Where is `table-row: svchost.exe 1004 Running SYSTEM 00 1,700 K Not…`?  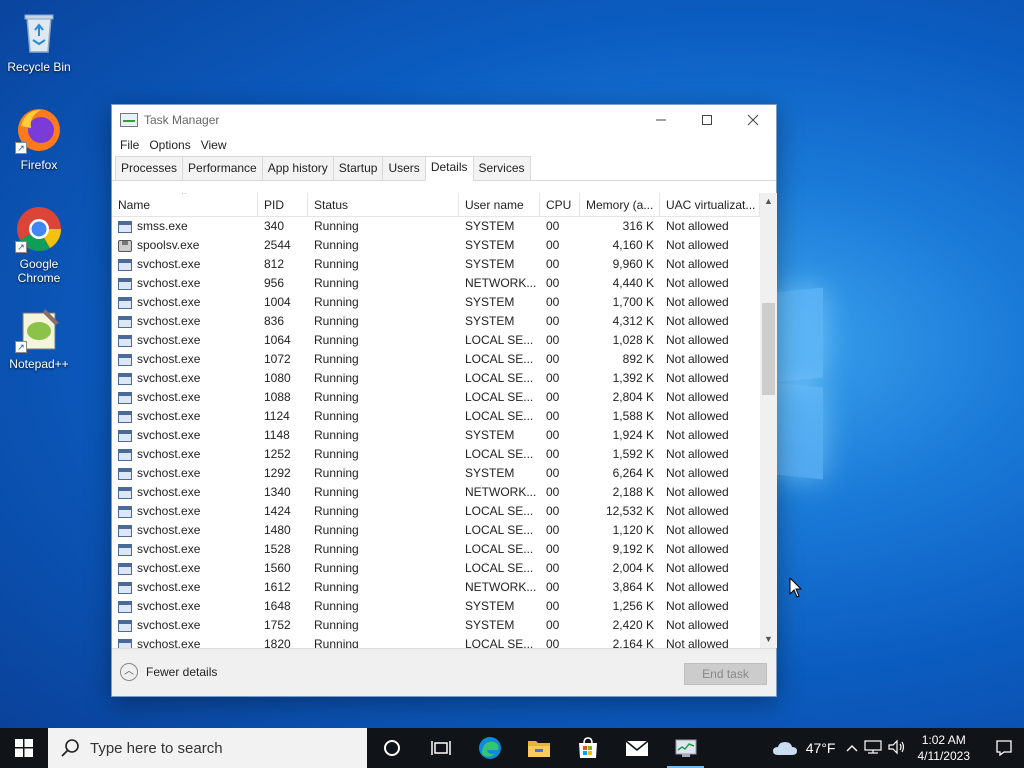 table-row: svchost.exe 1004 Running SYSTEM 00 1,700 K Not… is located at coordinates (436, 302).